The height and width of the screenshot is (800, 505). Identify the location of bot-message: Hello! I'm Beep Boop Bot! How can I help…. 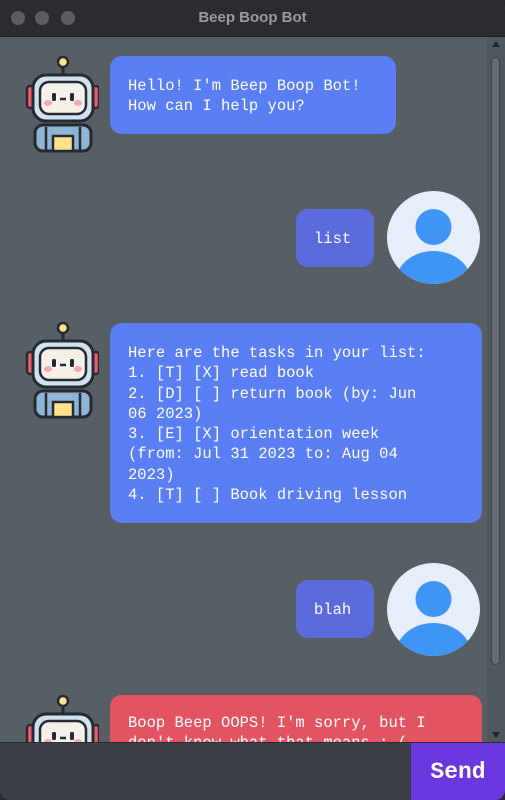
(253, 95).